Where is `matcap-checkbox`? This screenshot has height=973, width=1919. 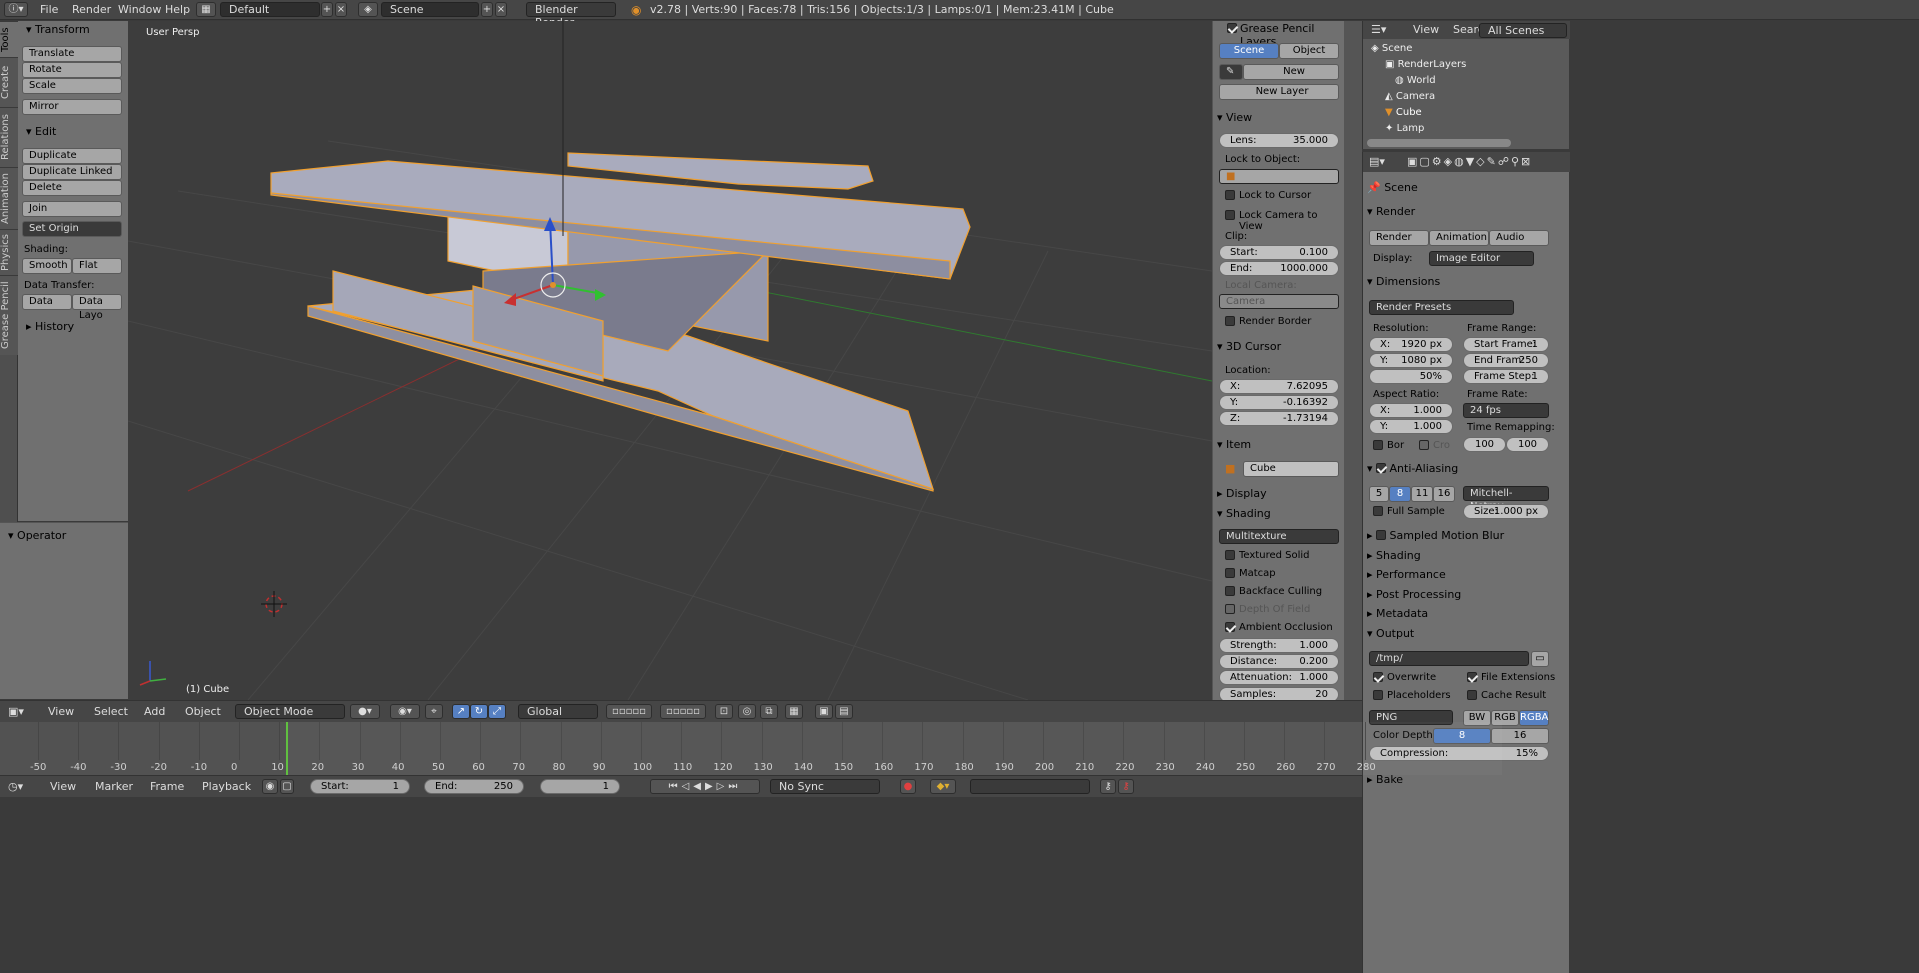
matcap-checkbox is located at coordinates (1230, 573).